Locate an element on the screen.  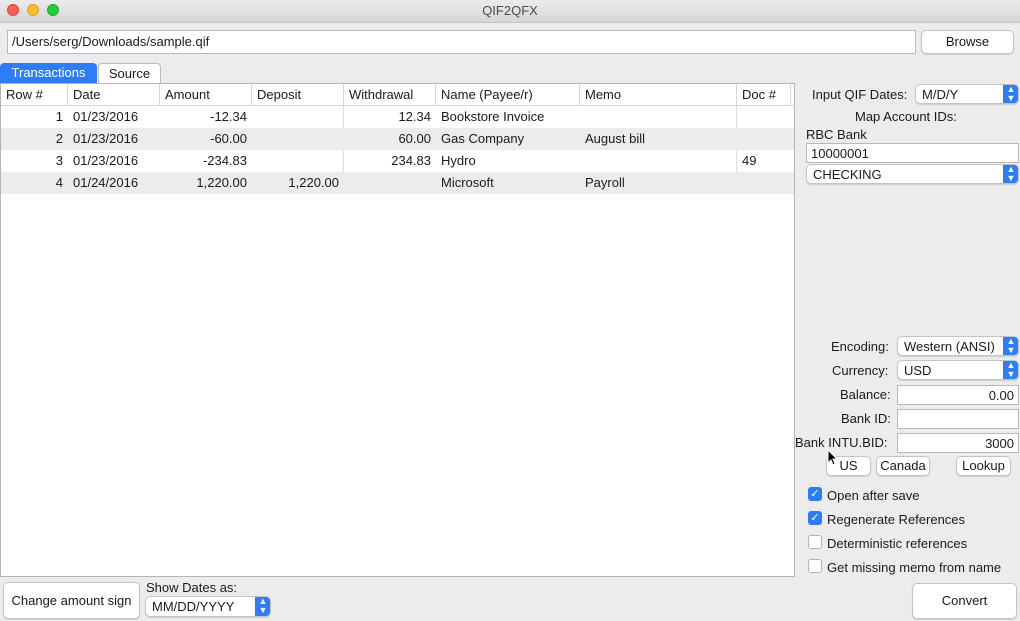
show-dates-value: MM/DD/YYYY is located at coordinates (193, 606).